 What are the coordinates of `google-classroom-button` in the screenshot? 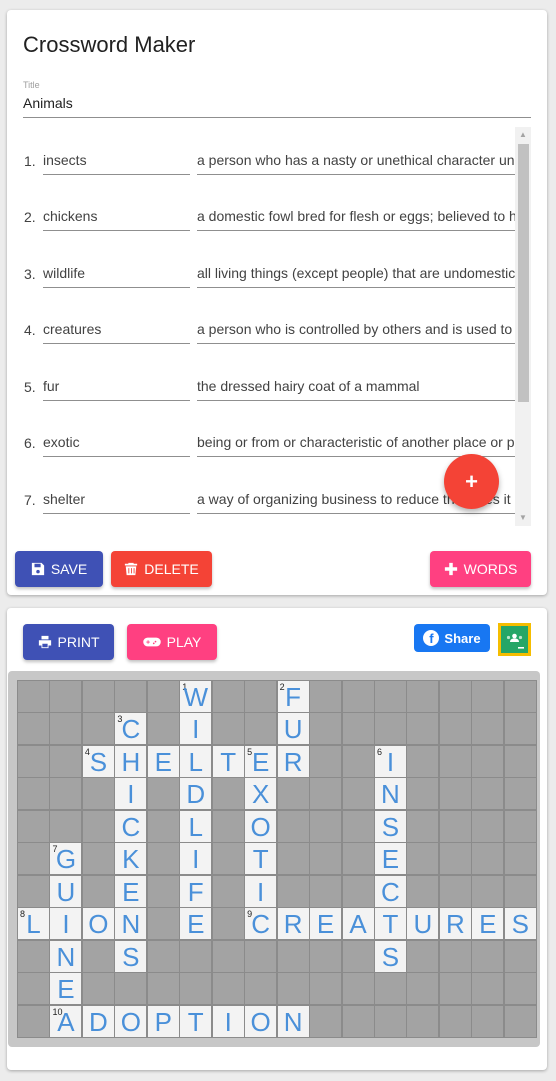 It's located at (514, 639).